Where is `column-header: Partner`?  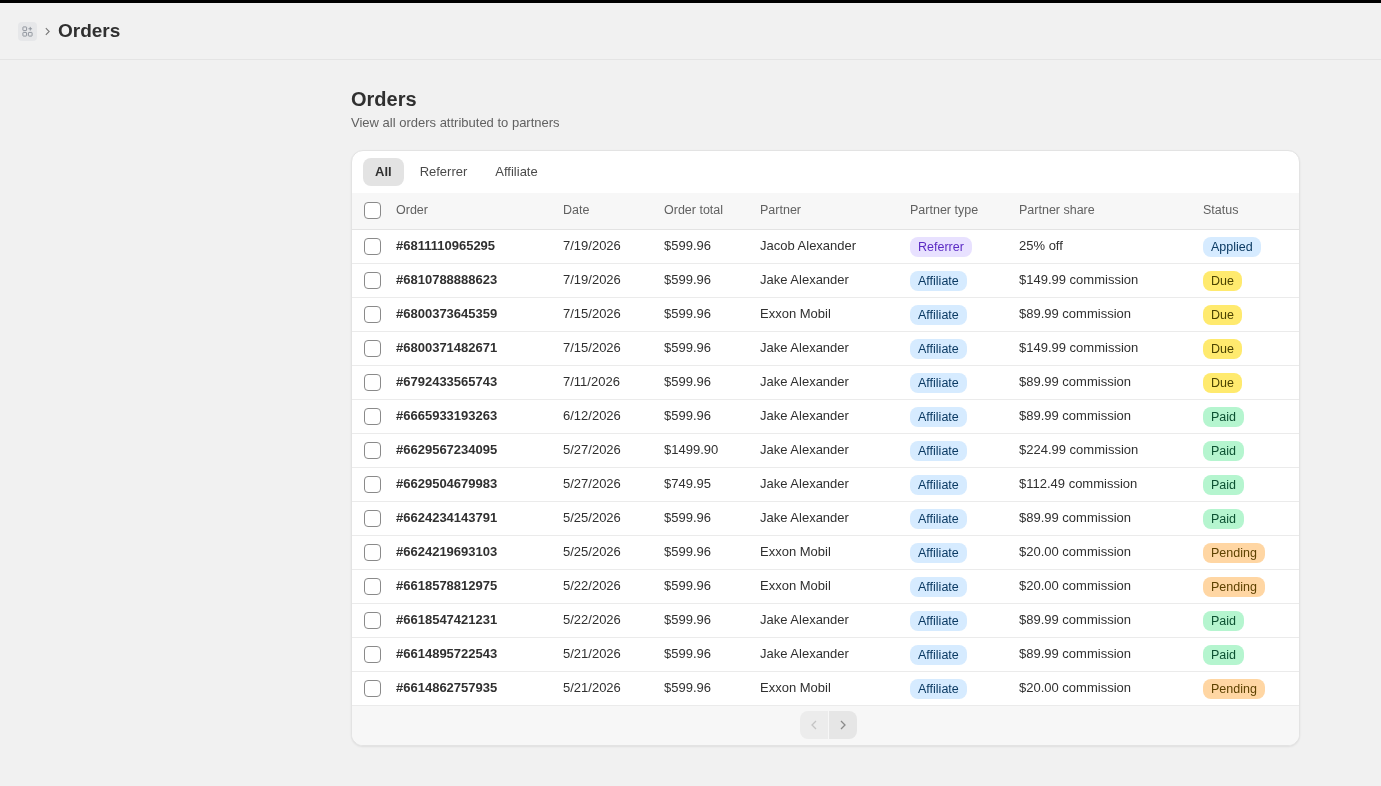 column-header: Partner is located at coordinates (780, 211).